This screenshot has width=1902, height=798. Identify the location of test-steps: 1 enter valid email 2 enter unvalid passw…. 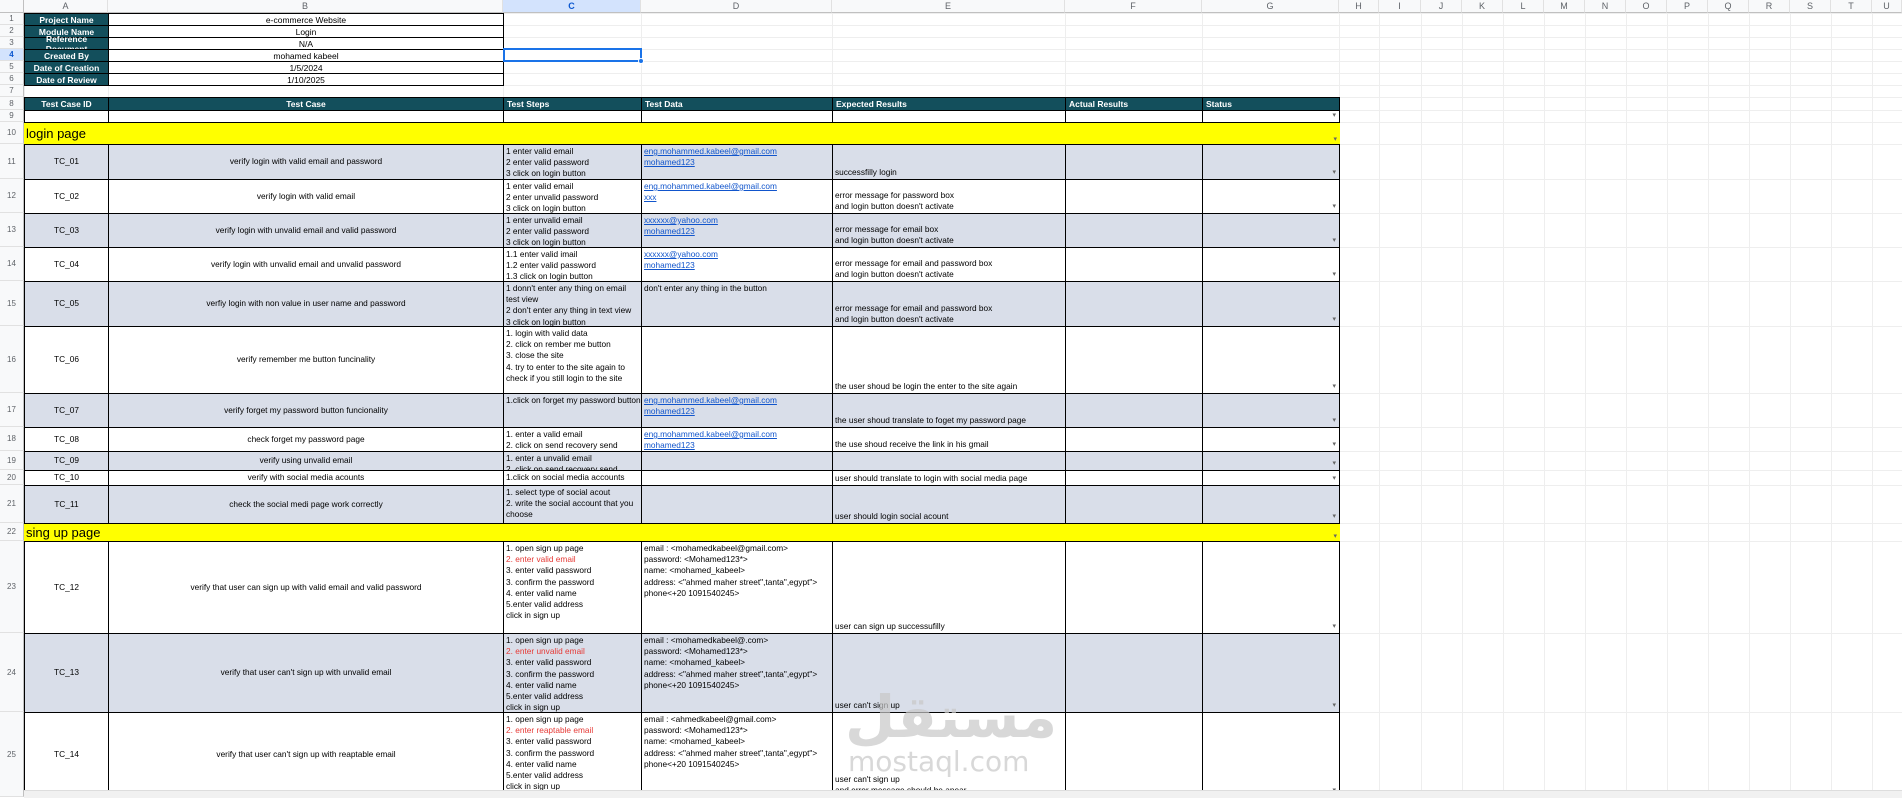
(572, 196).